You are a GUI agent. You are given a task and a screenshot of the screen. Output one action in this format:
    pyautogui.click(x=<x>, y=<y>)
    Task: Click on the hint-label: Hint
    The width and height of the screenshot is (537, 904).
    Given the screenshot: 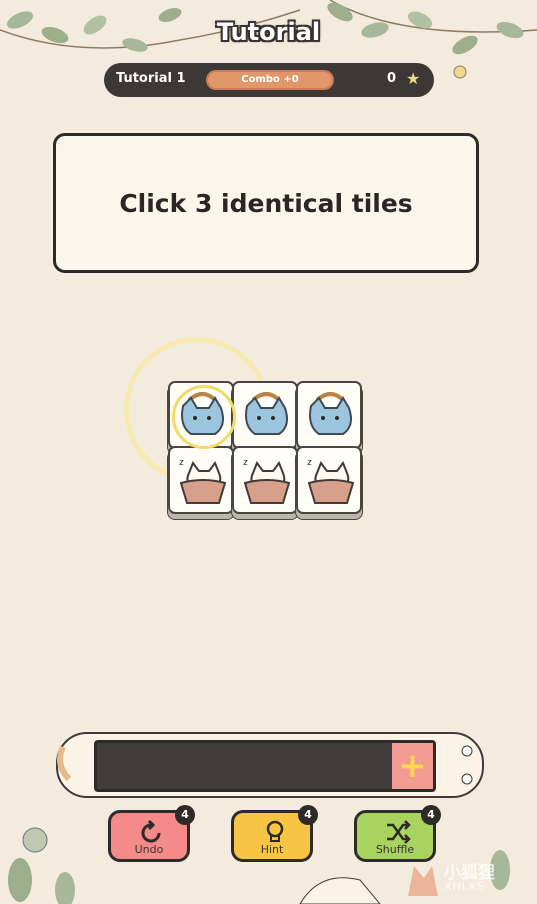 What is the action you would take?
    pyautogui.click(x=272, y=849)
    